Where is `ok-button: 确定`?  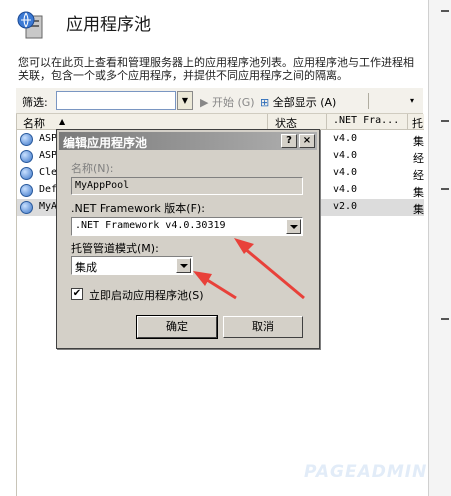
ok-button: 确定 is located at coordinates (177, 327).